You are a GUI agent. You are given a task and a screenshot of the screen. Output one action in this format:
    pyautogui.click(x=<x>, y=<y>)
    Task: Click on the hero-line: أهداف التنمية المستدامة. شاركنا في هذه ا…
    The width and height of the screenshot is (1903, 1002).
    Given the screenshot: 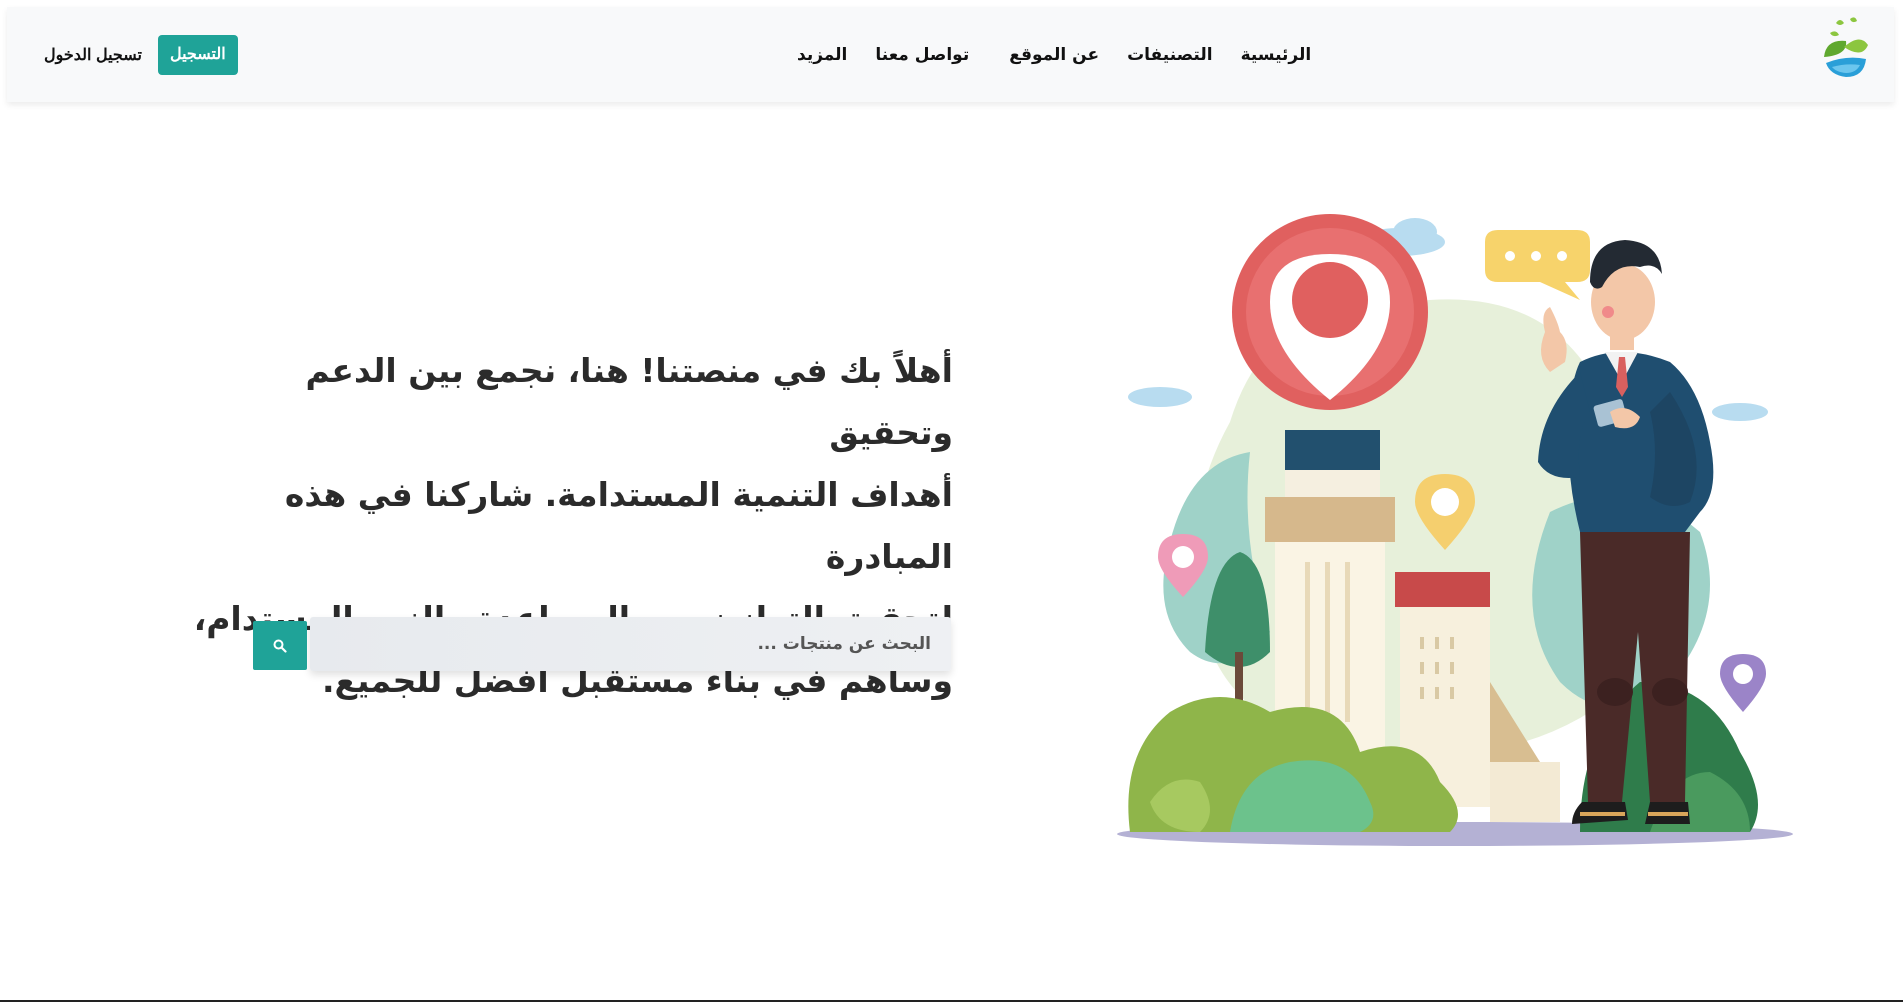 What is the action you would take?
    pyautogui.click(x=618, y=525)
    